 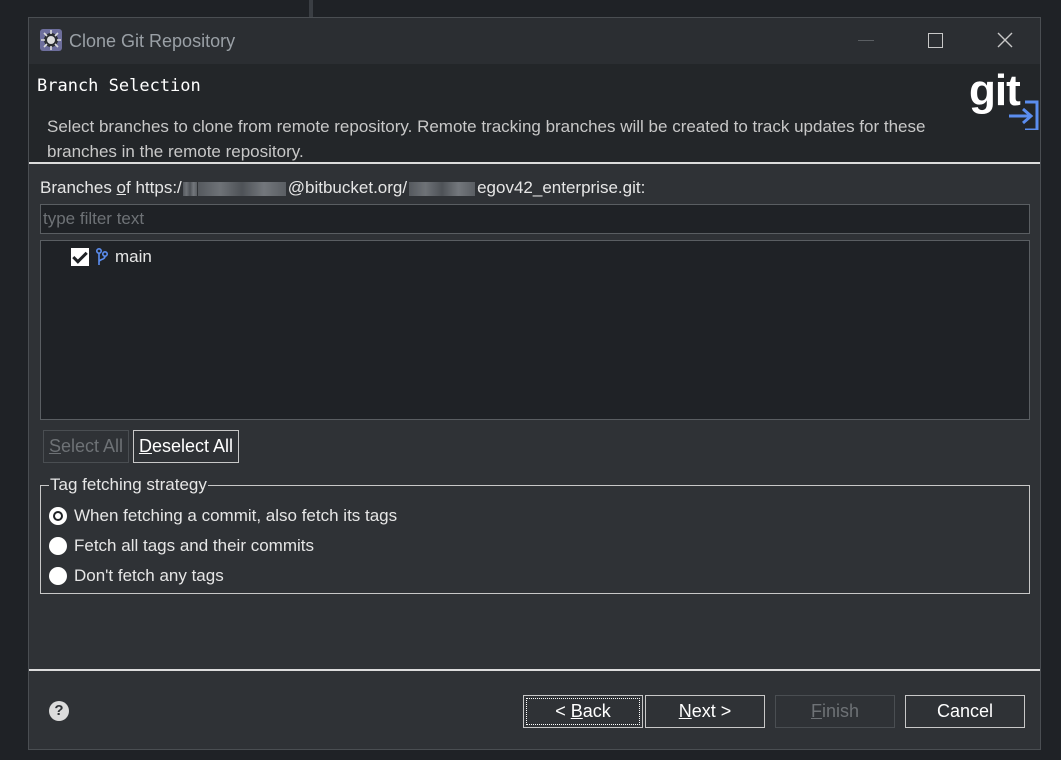 I want to click on radio-fetch-all-tags: Fetch all tags and their commits, so click(x=181, y=546).